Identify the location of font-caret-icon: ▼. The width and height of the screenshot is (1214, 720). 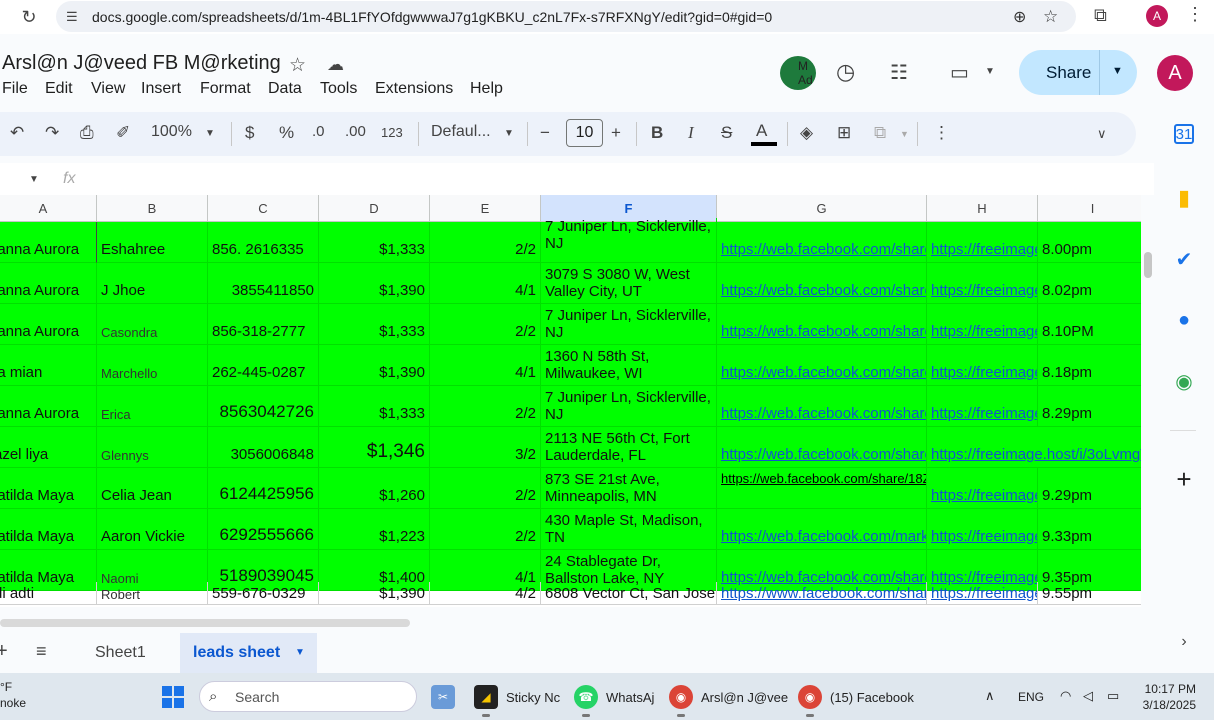
(509, 133).